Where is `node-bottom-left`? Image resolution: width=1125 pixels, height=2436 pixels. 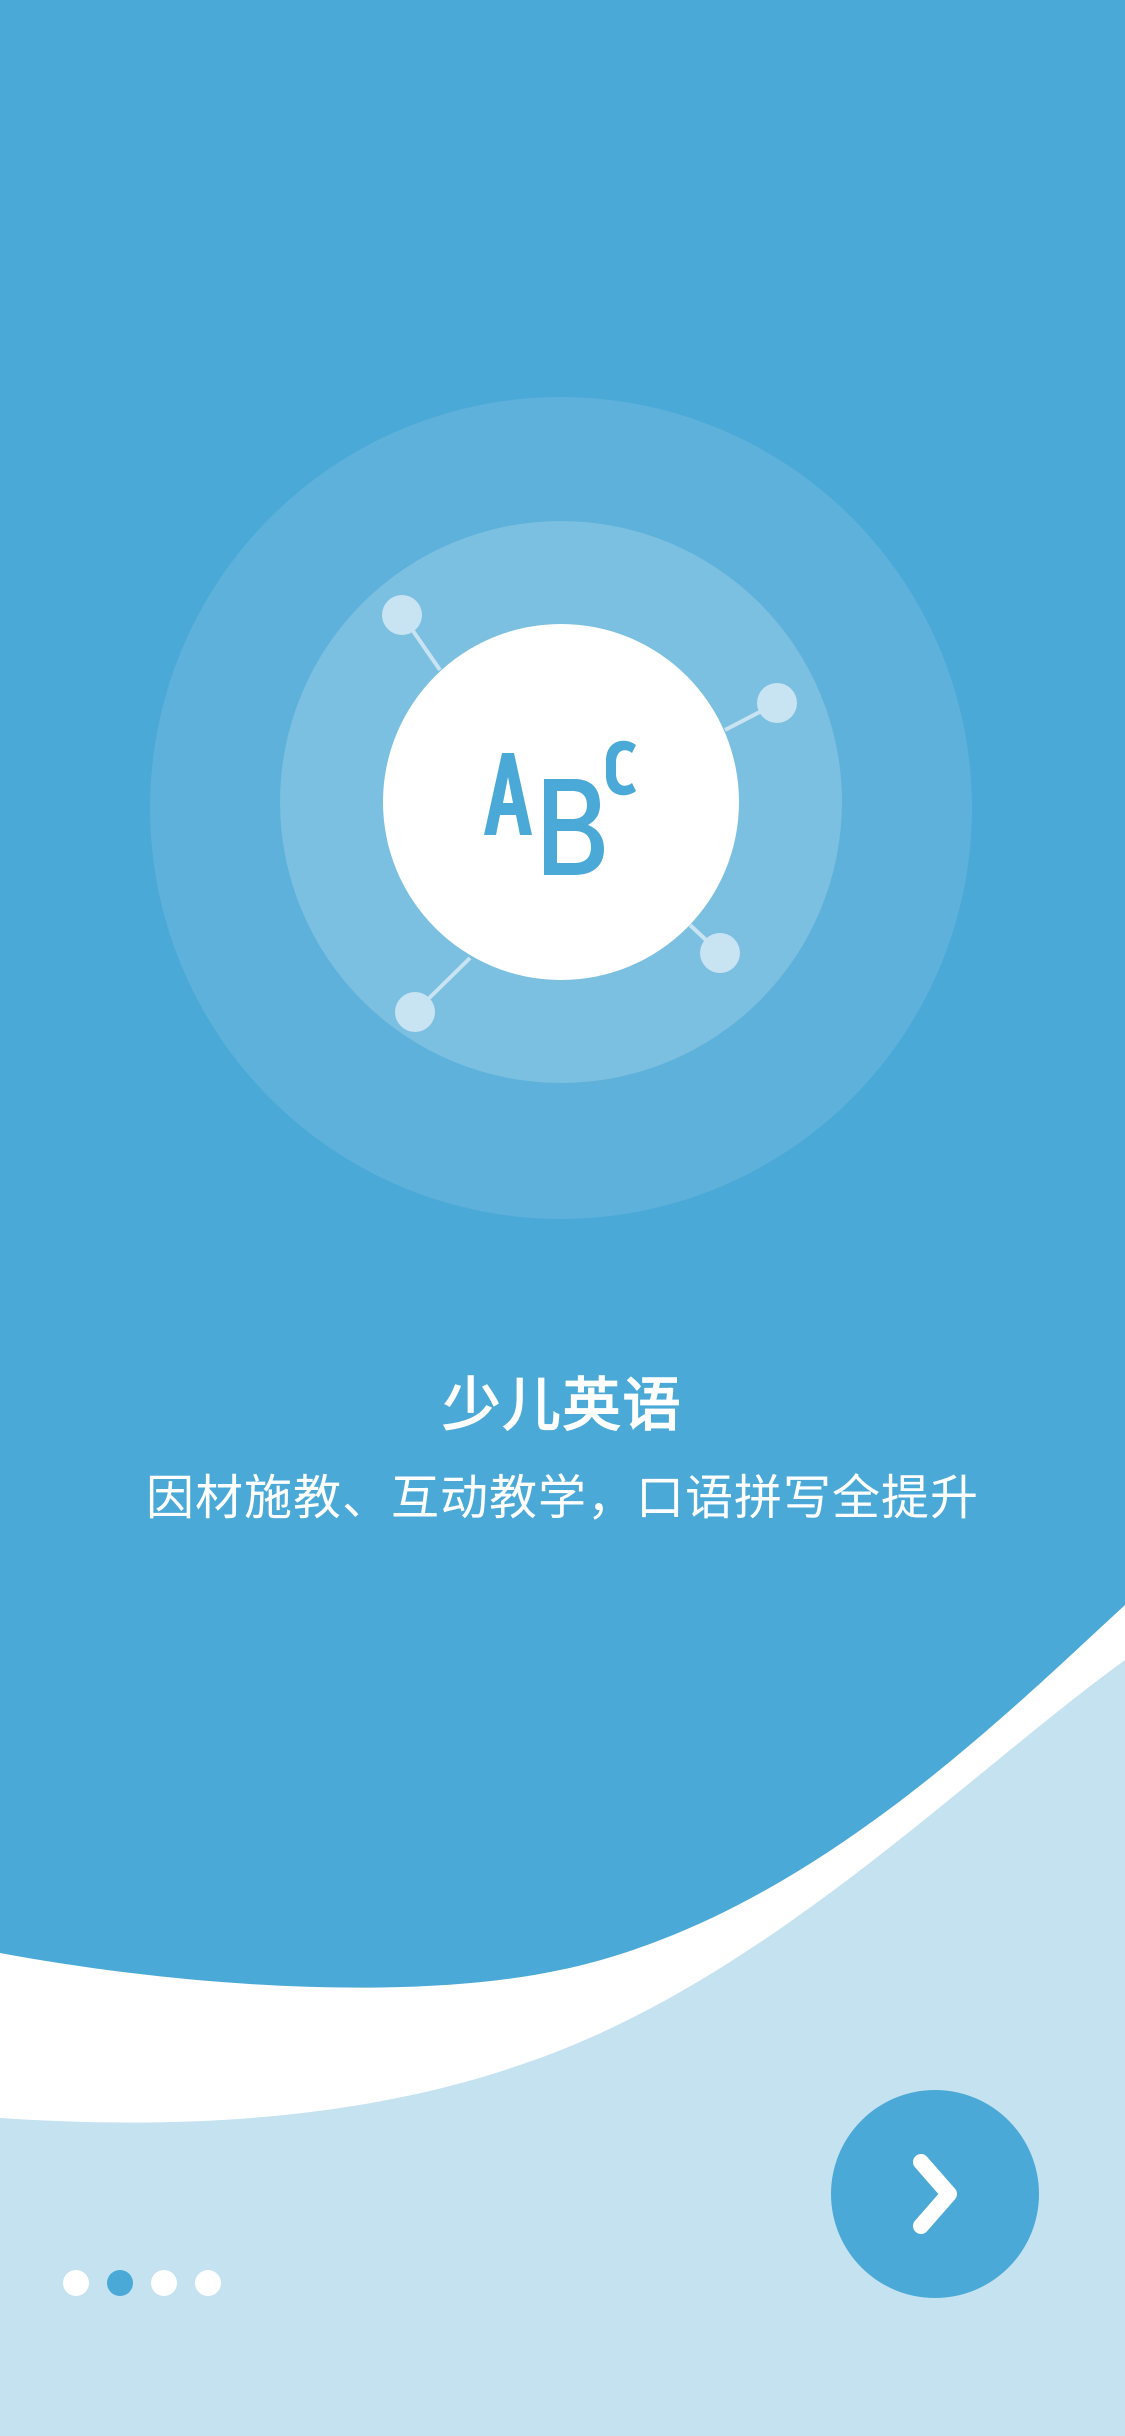 node-bottom-left is located at coordinates (415, 1012).